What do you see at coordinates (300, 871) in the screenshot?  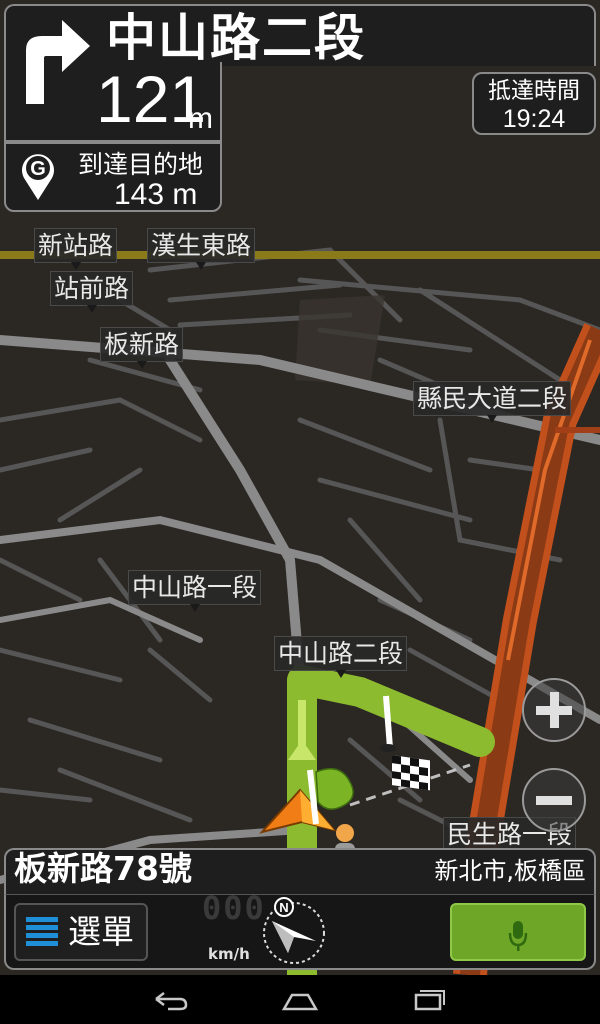 I see `current-address-bar: 板新路78號 新北市,板橋區` at bounding box center [300, 871].